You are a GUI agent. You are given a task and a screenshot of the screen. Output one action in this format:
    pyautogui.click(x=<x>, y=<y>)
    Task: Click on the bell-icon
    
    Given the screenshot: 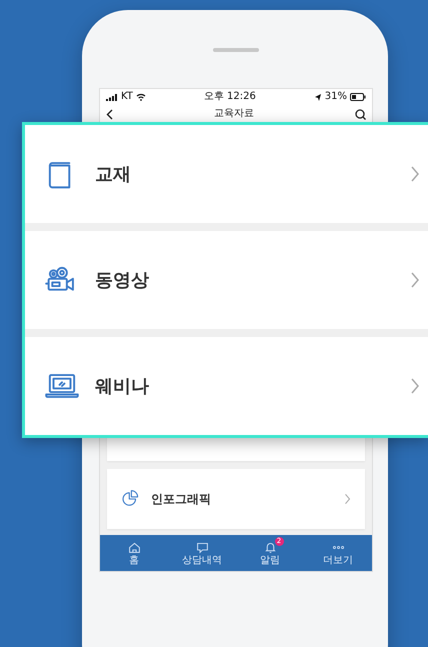 What is the action you would take?
    pyautogui.click(x=270, y=547)
    